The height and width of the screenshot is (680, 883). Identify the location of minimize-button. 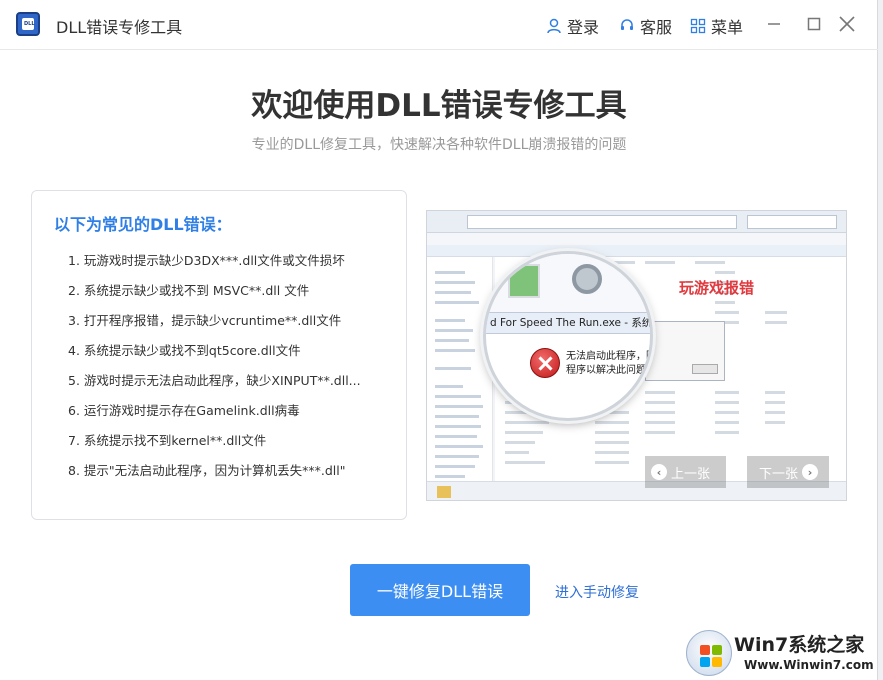
(774, 24).